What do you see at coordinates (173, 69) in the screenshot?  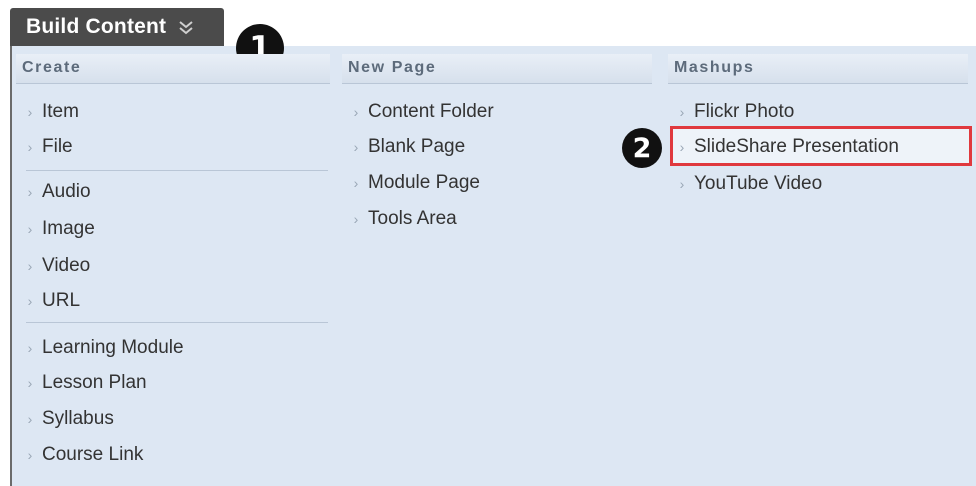 I see `create-column-heading: Create` at bounding box center [173, 69].